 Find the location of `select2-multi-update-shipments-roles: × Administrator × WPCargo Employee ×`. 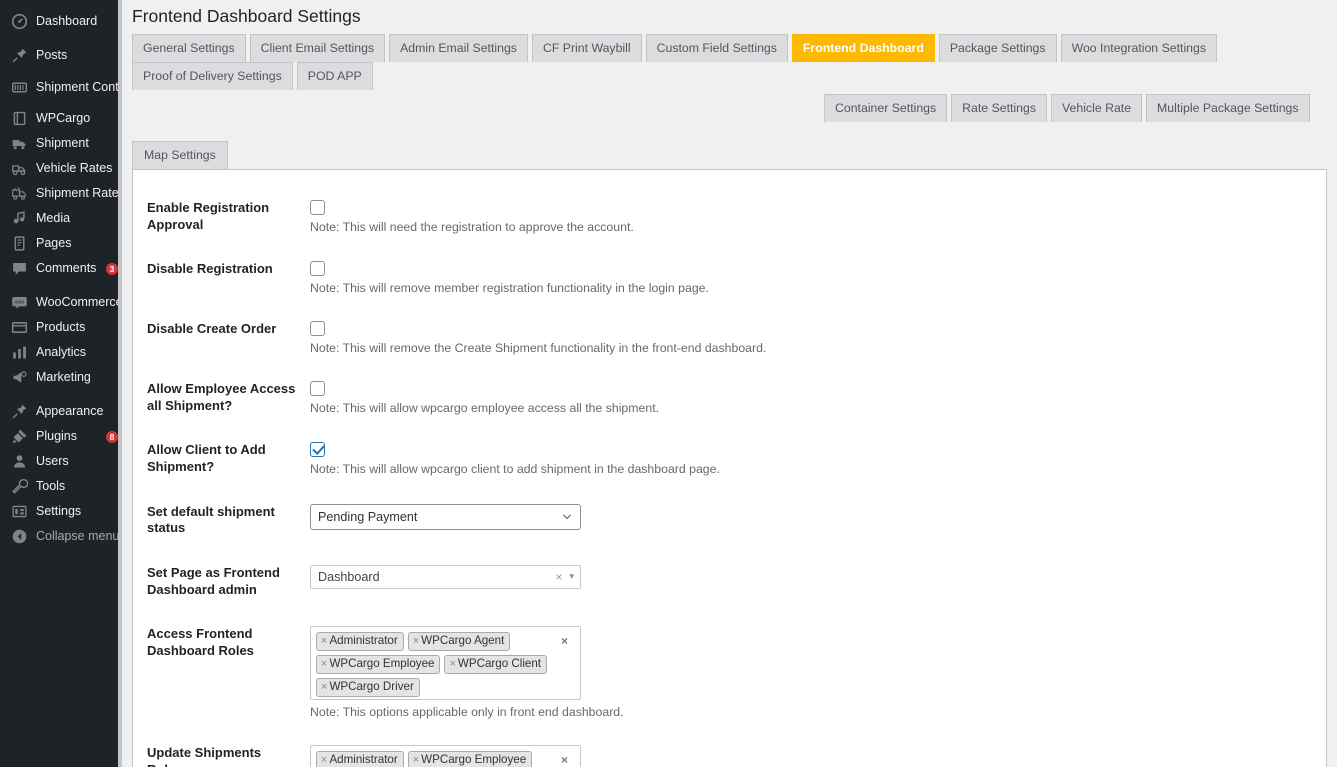

select2-multi-update-shipments-roles: × Administrator × WPCargo Employee × is located at coordinates (445, 756).